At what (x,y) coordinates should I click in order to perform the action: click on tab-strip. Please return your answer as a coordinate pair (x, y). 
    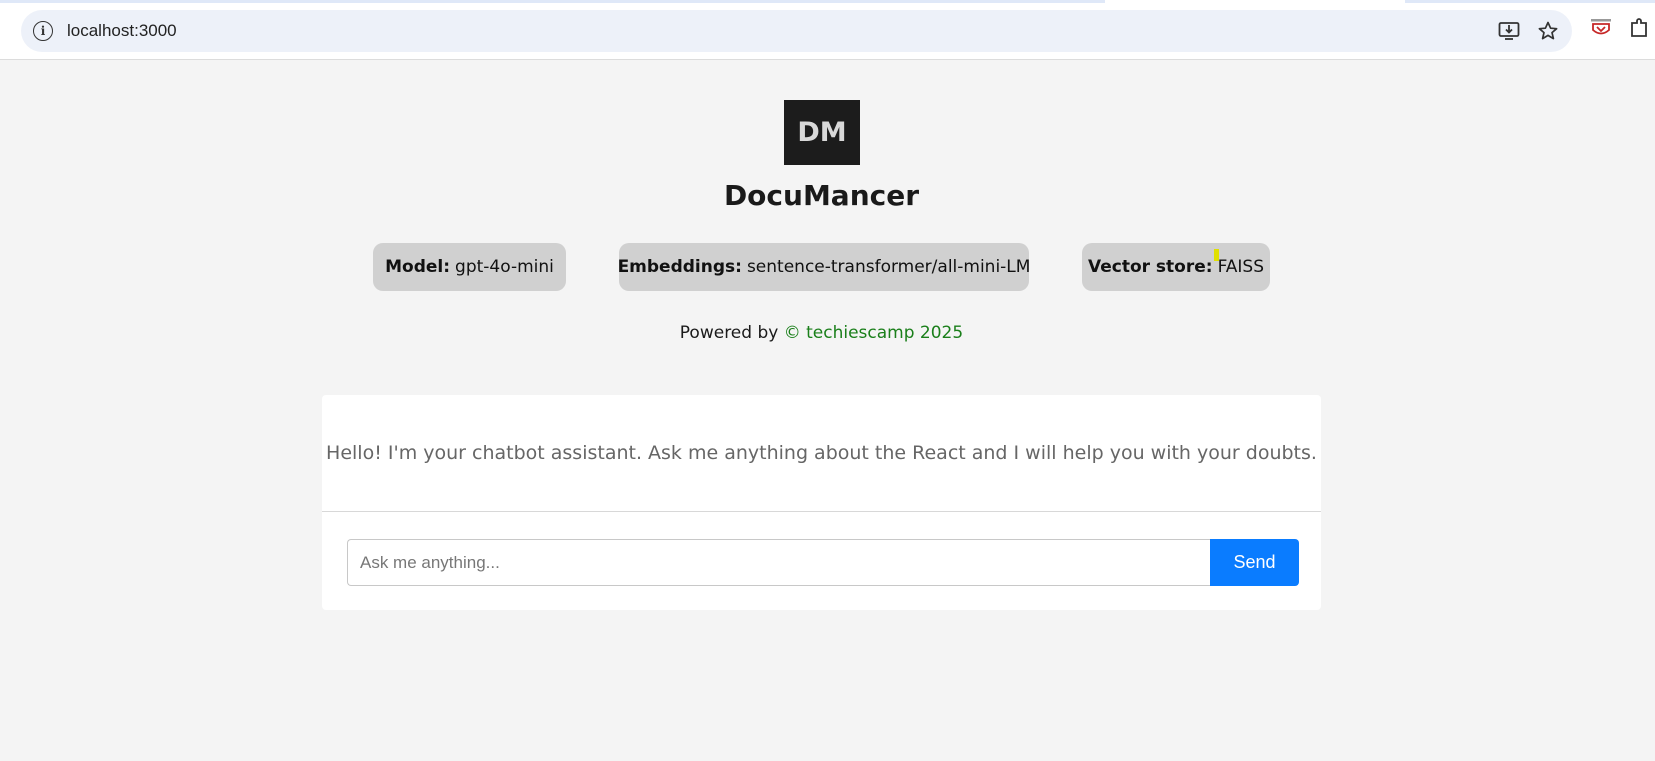
    Looking at the image, I should click on (827, 1).